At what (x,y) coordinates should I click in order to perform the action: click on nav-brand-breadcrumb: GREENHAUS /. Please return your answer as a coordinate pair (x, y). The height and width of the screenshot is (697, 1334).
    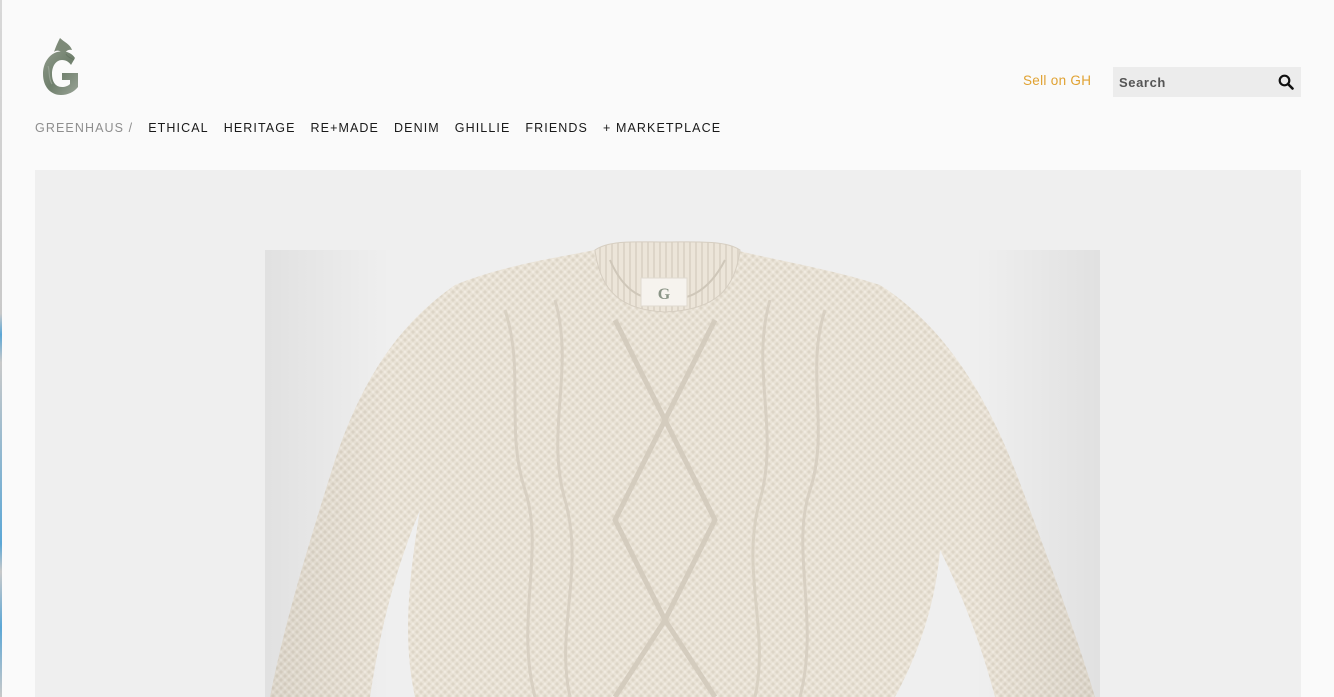
    Looking at the image, I should click on (84, 128).